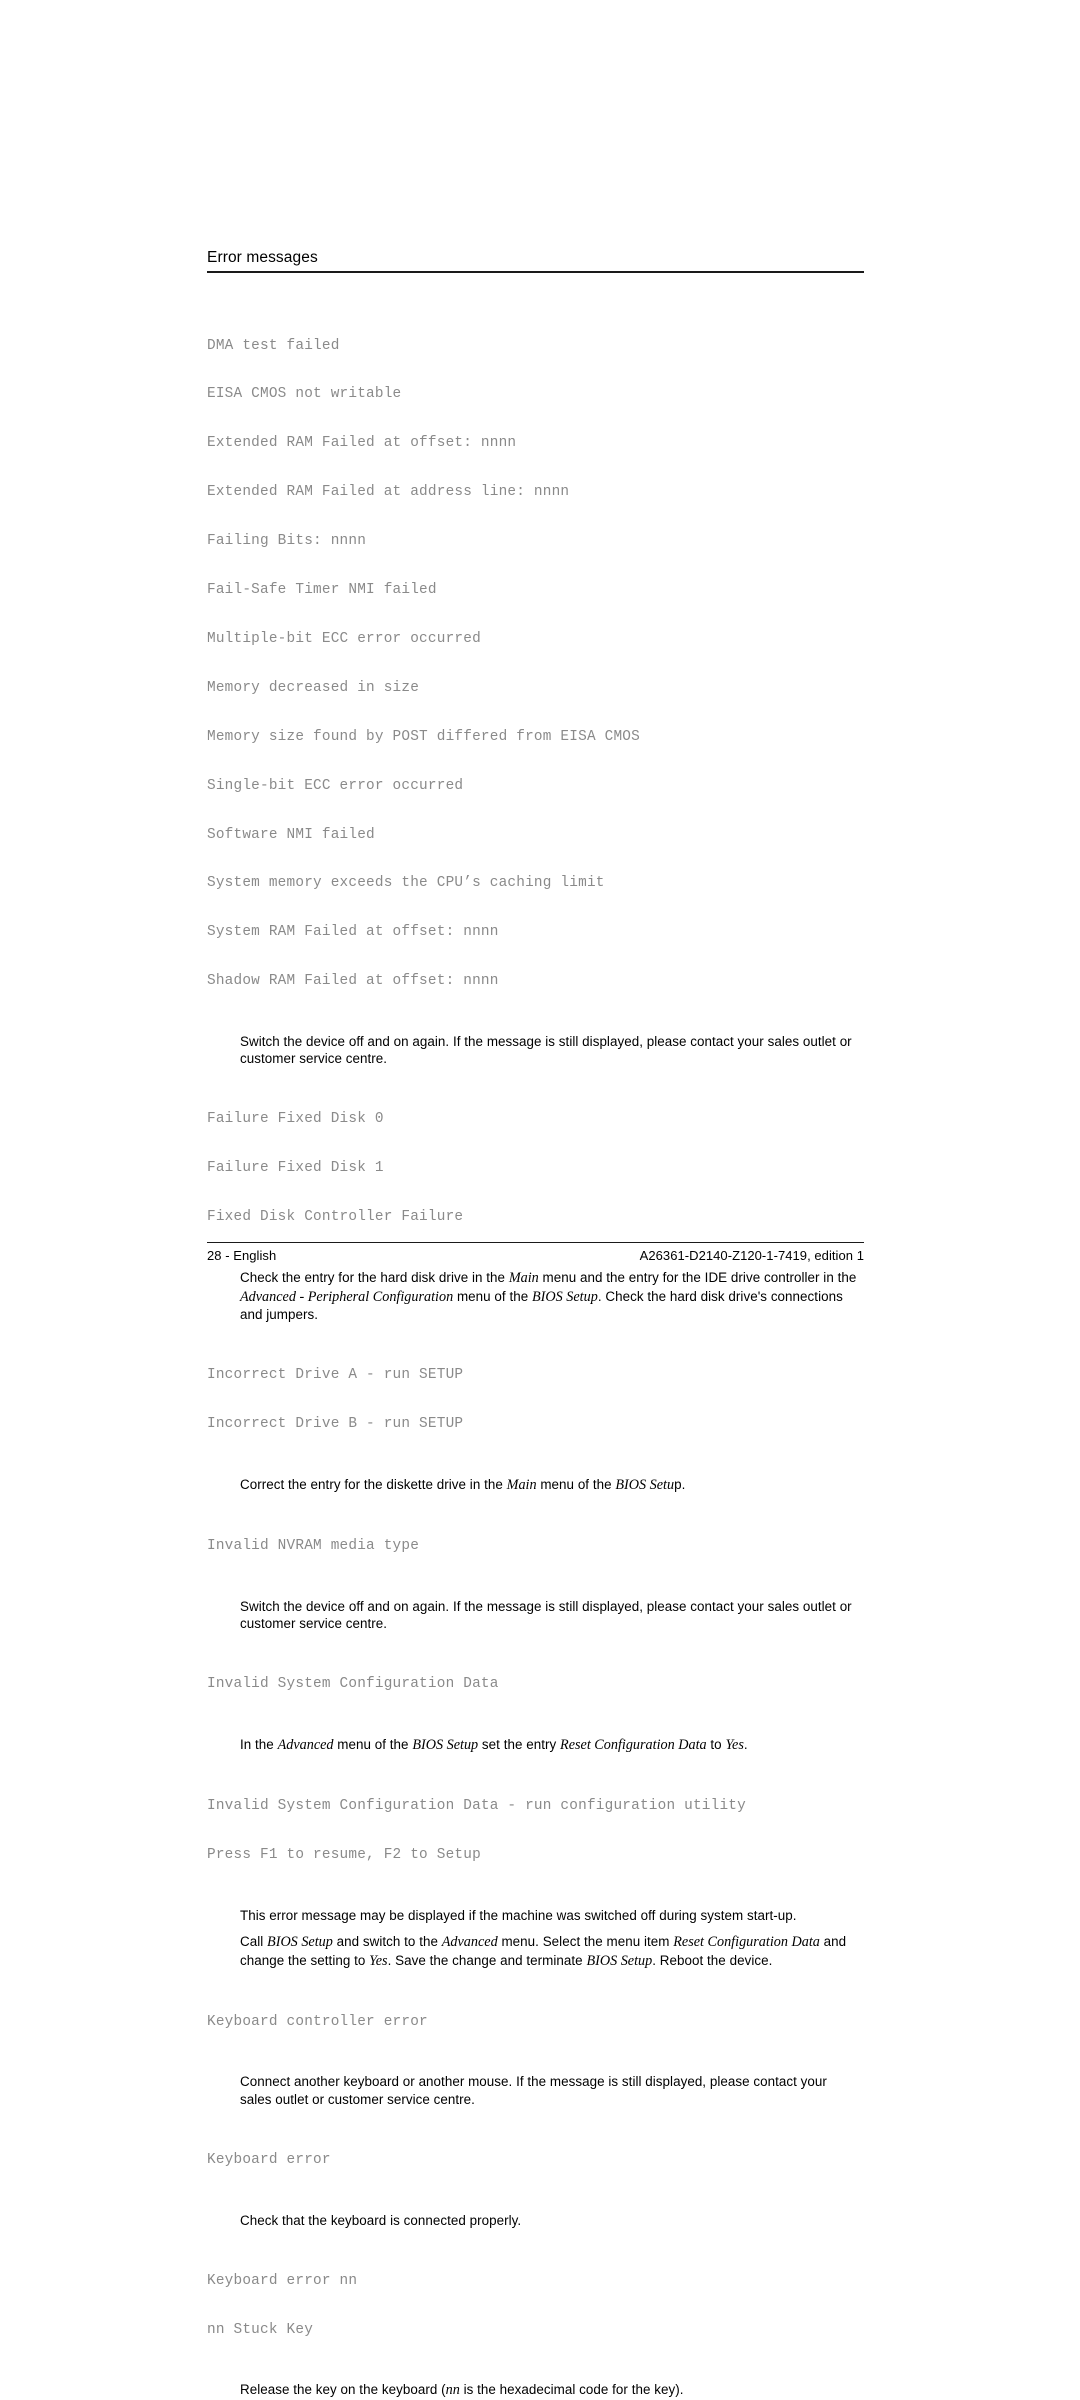 The image size is (1080, 2400). Describe the element at coordinates (322, 590) in the screenshot. I see `error-message-line: Fail-Safe Timer NMI failed` at that location.